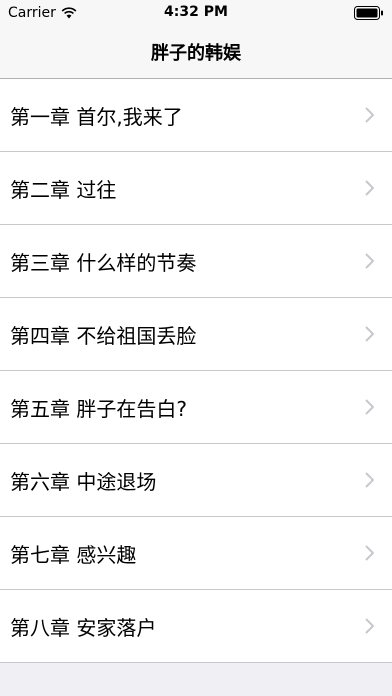 This screenshot has width=392, height=696. I want to click on list-item-chapter-4: 第四章 不给祖国丢脸, so click(196, 334).